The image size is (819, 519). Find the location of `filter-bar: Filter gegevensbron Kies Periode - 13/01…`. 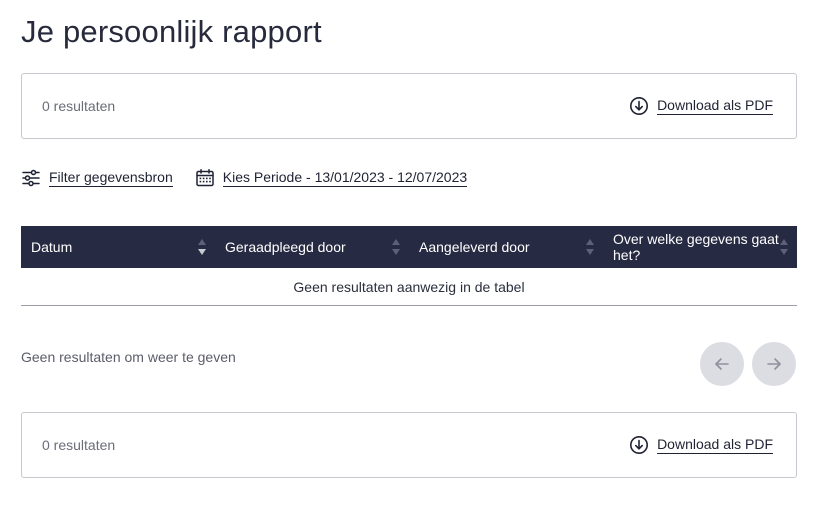

filter-bar: Filter gegevensbron Kies Periode - 13/01… is located at coordinates (255, 178).